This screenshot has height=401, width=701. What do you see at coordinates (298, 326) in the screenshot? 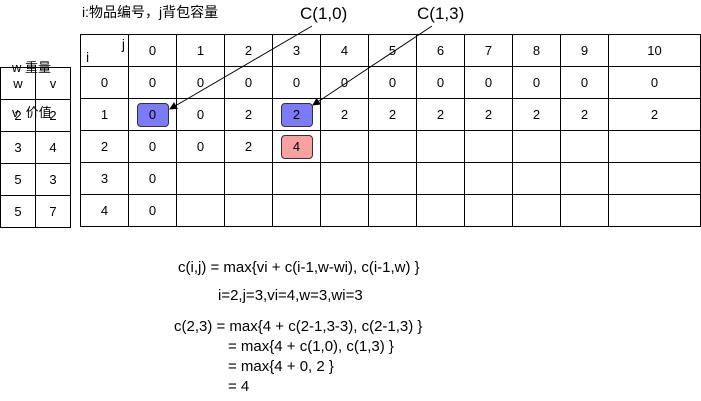
I see `derivation-line-1: c(2,3) = max{4 + c(2-1,3-3), c(2-1,3) }` at bounding box center [298, 326].